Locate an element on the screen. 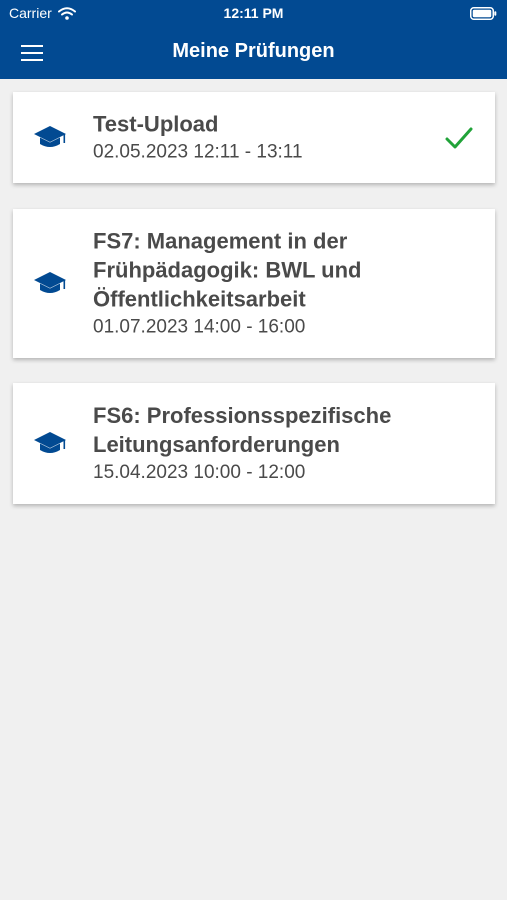 Image resolution: width=507 pixels, height=900 pixels. page-title: Meine Prüfungen is located at coordinates (253, 51).